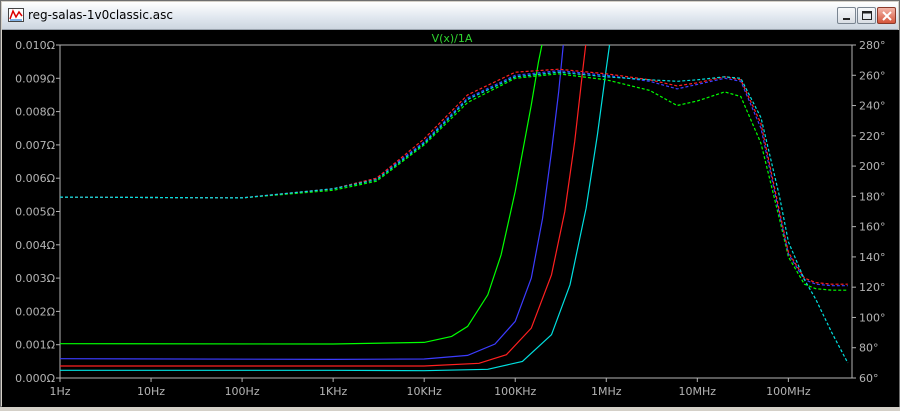  Describe the element at coordinates (100, 15) in the screenshot. I see `window-title: reg-salas-1v0classic.asc` at that location.